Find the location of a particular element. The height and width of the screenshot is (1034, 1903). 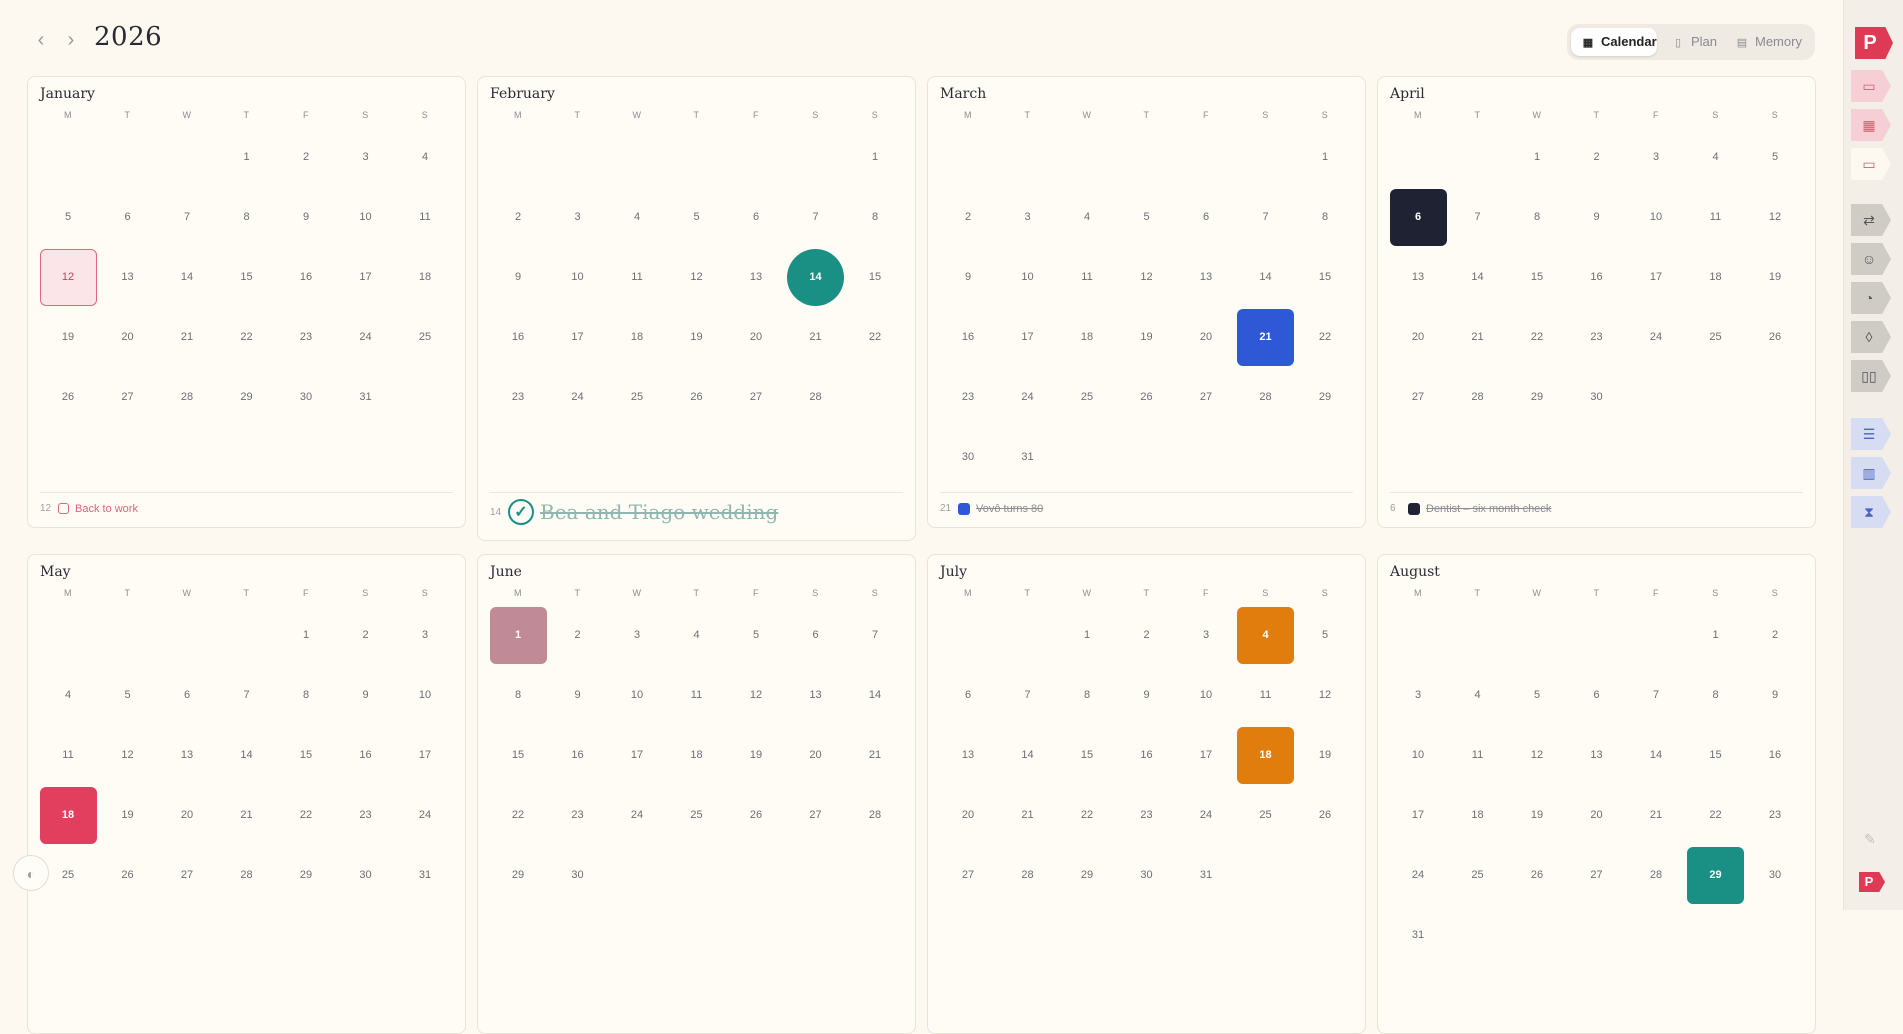

day-cell: 19 is located at coordinates (756, 755).